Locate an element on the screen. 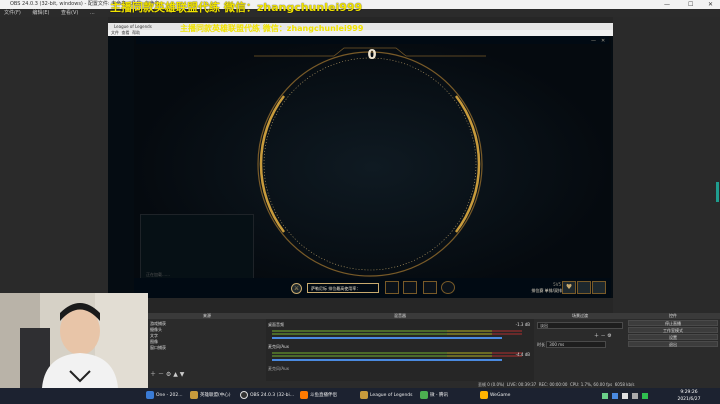 The height and width of the screenshot is (404, 720). transition-select: 淡出 is located at coordinates (580, 325).